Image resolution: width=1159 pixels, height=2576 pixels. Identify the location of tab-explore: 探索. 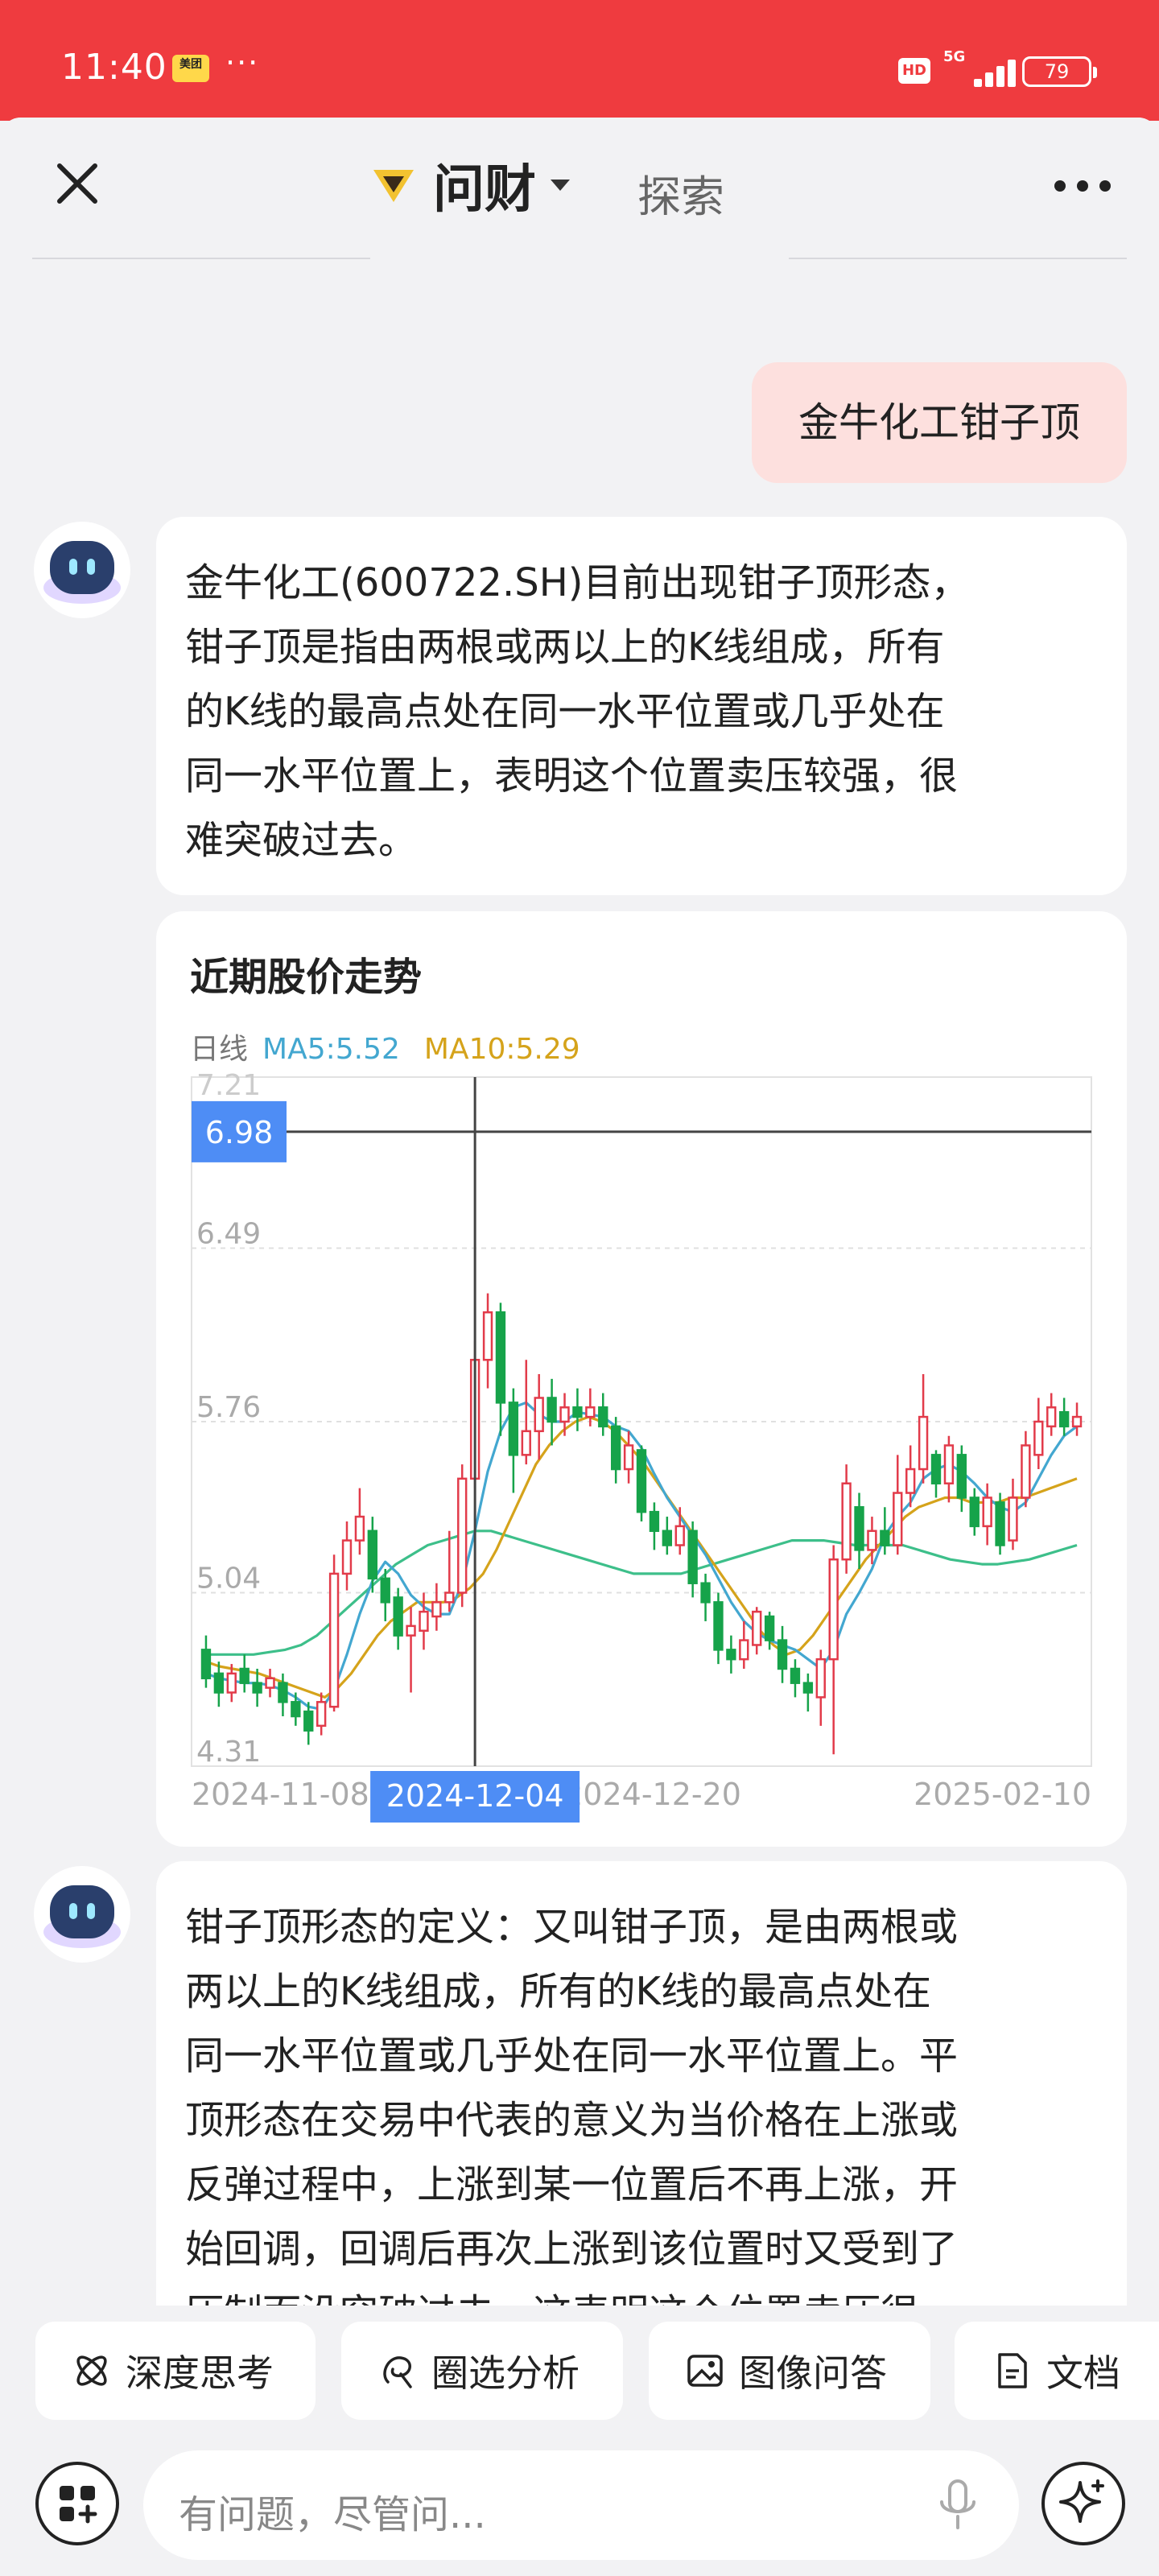
(680, 193).